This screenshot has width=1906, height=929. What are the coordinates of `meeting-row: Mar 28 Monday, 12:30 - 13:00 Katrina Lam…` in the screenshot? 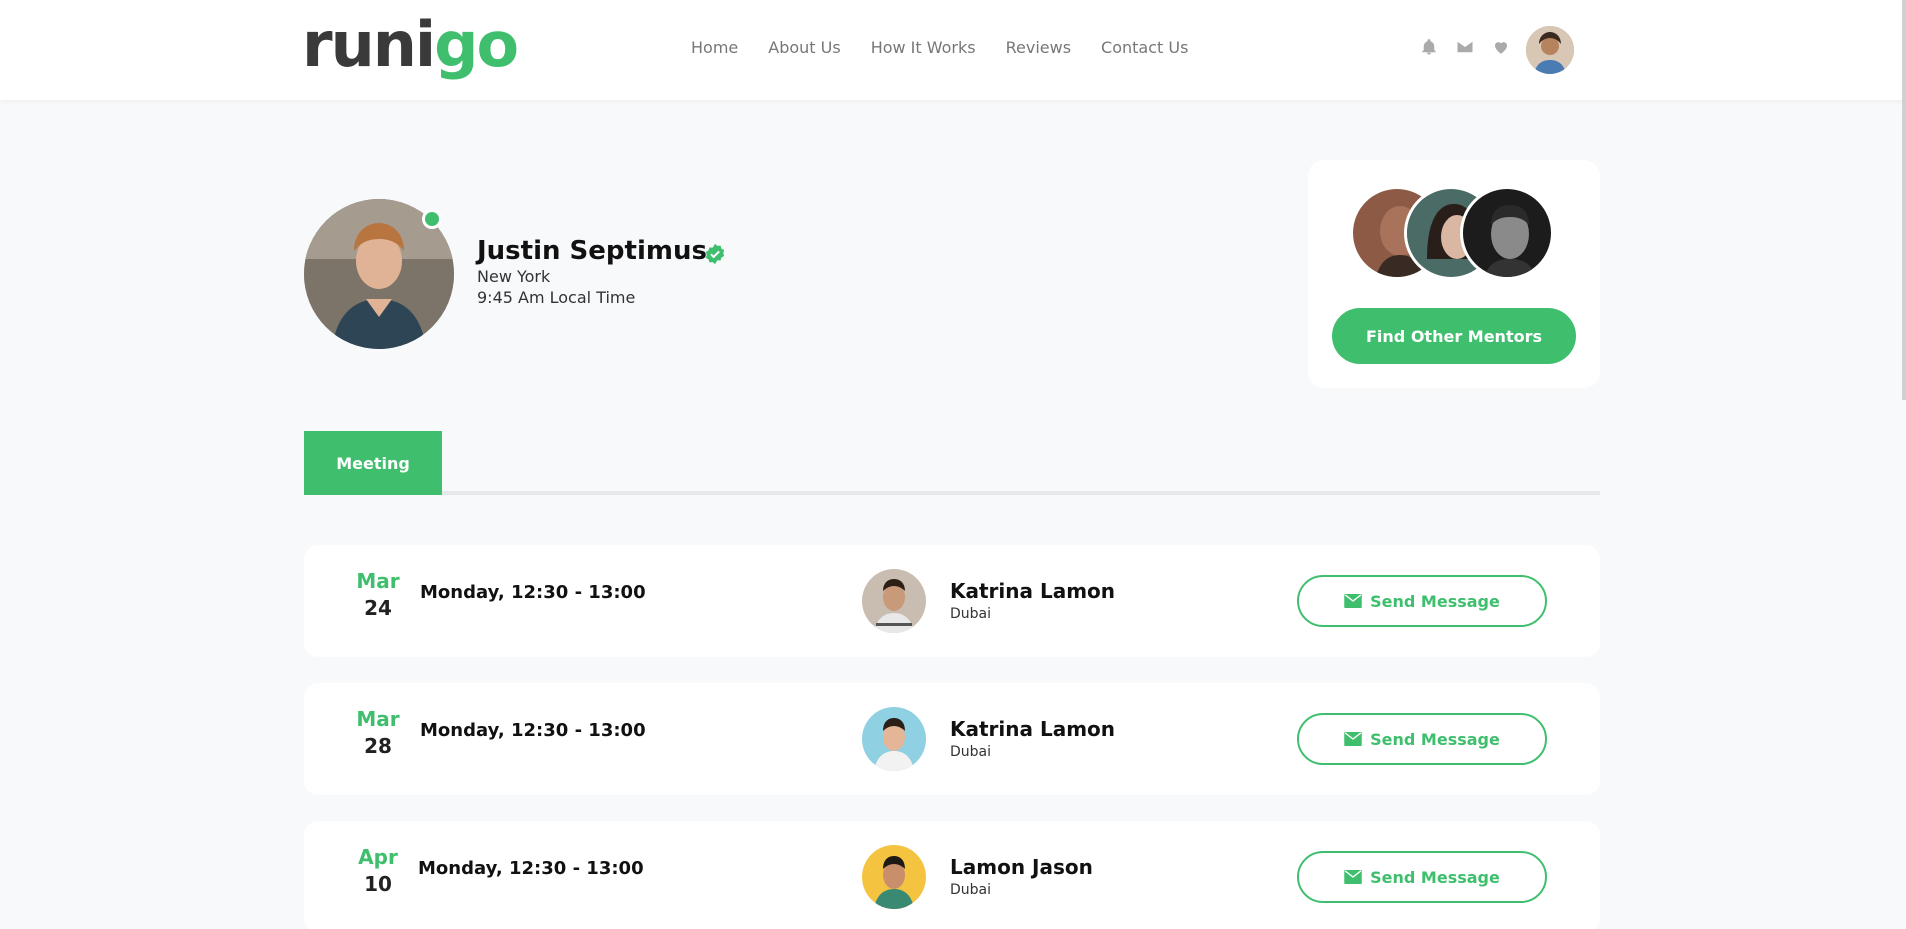 It's located at (952, 739).